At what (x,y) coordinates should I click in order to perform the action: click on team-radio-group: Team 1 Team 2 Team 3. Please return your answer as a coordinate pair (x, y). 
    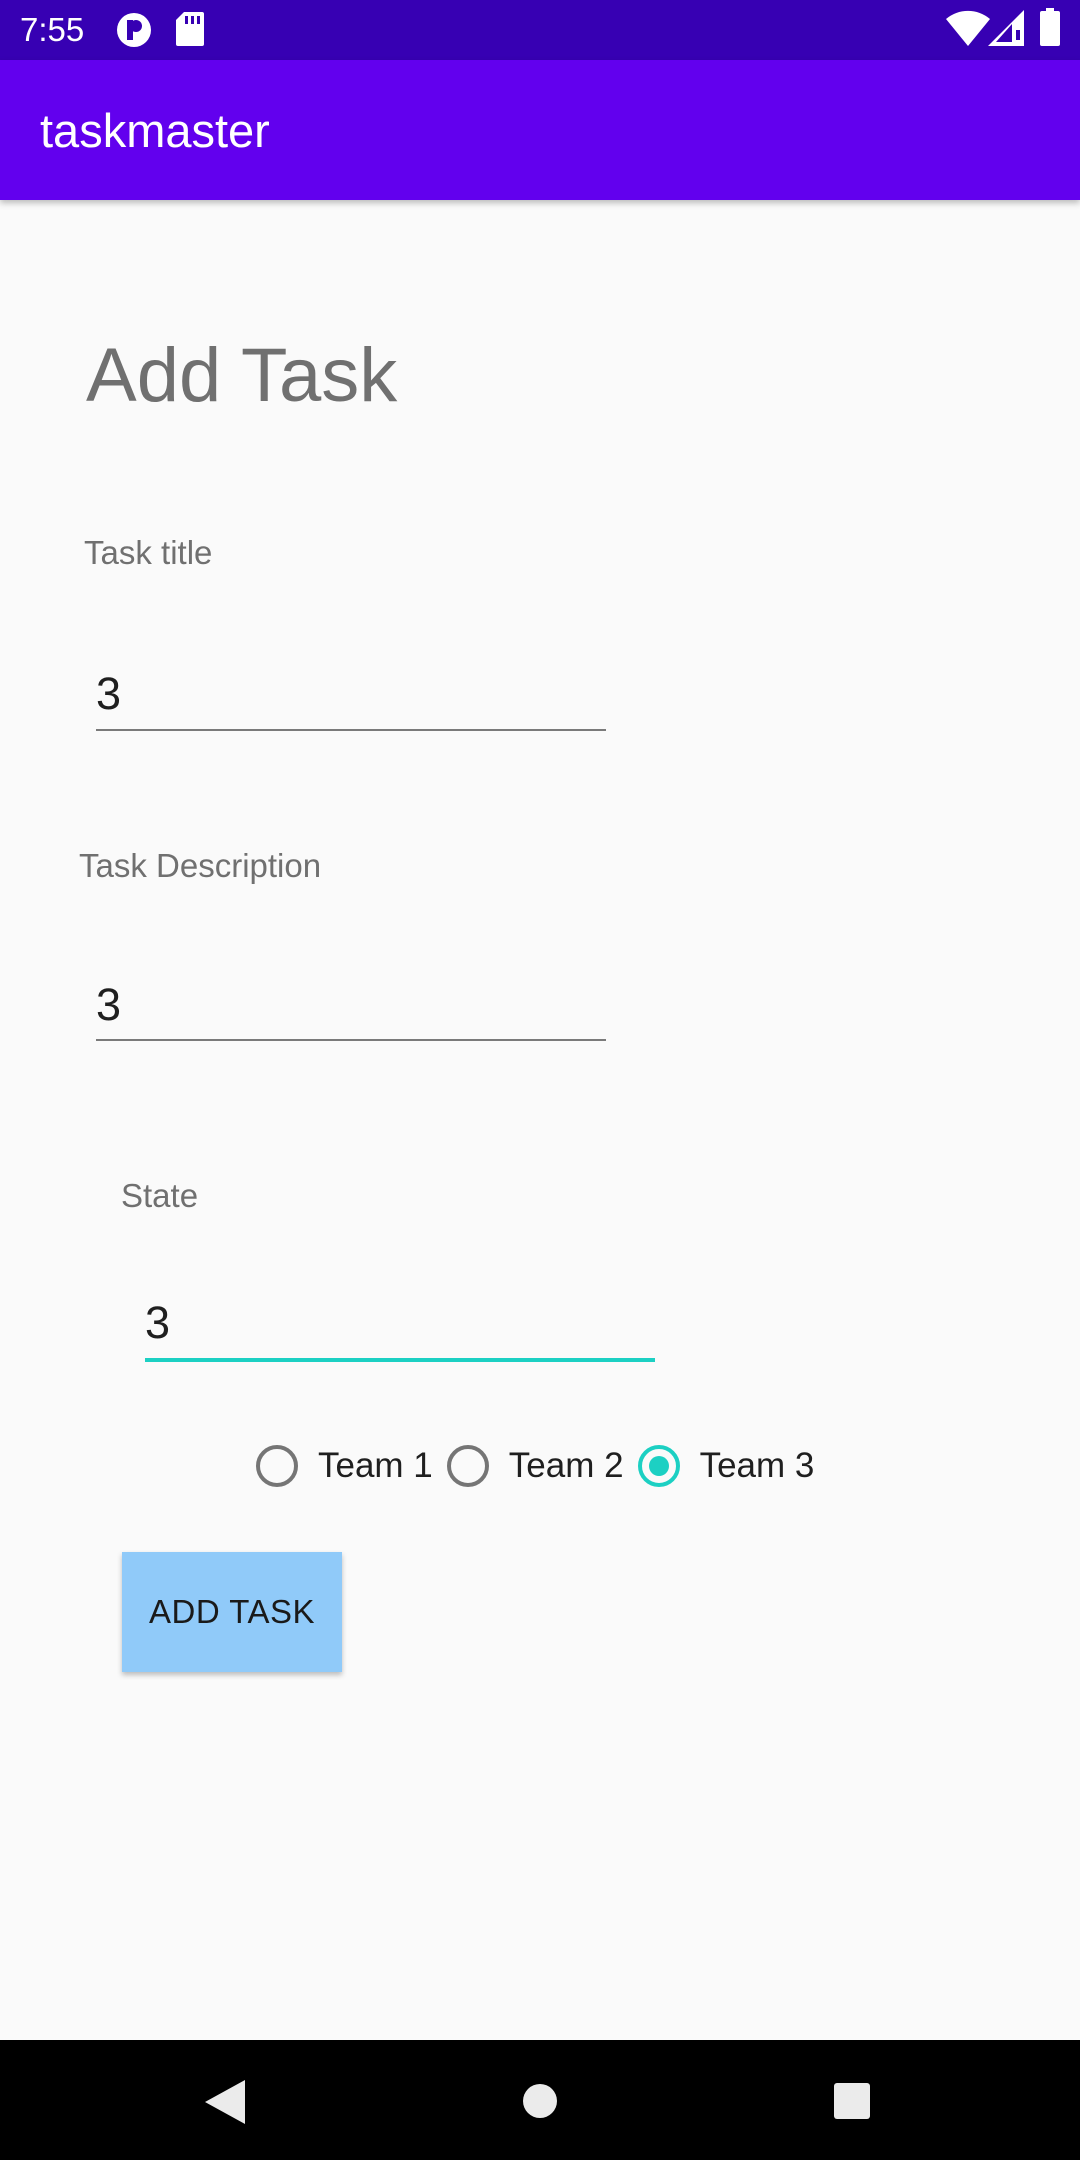
    Looking at the image, I should click on (542, 1466).